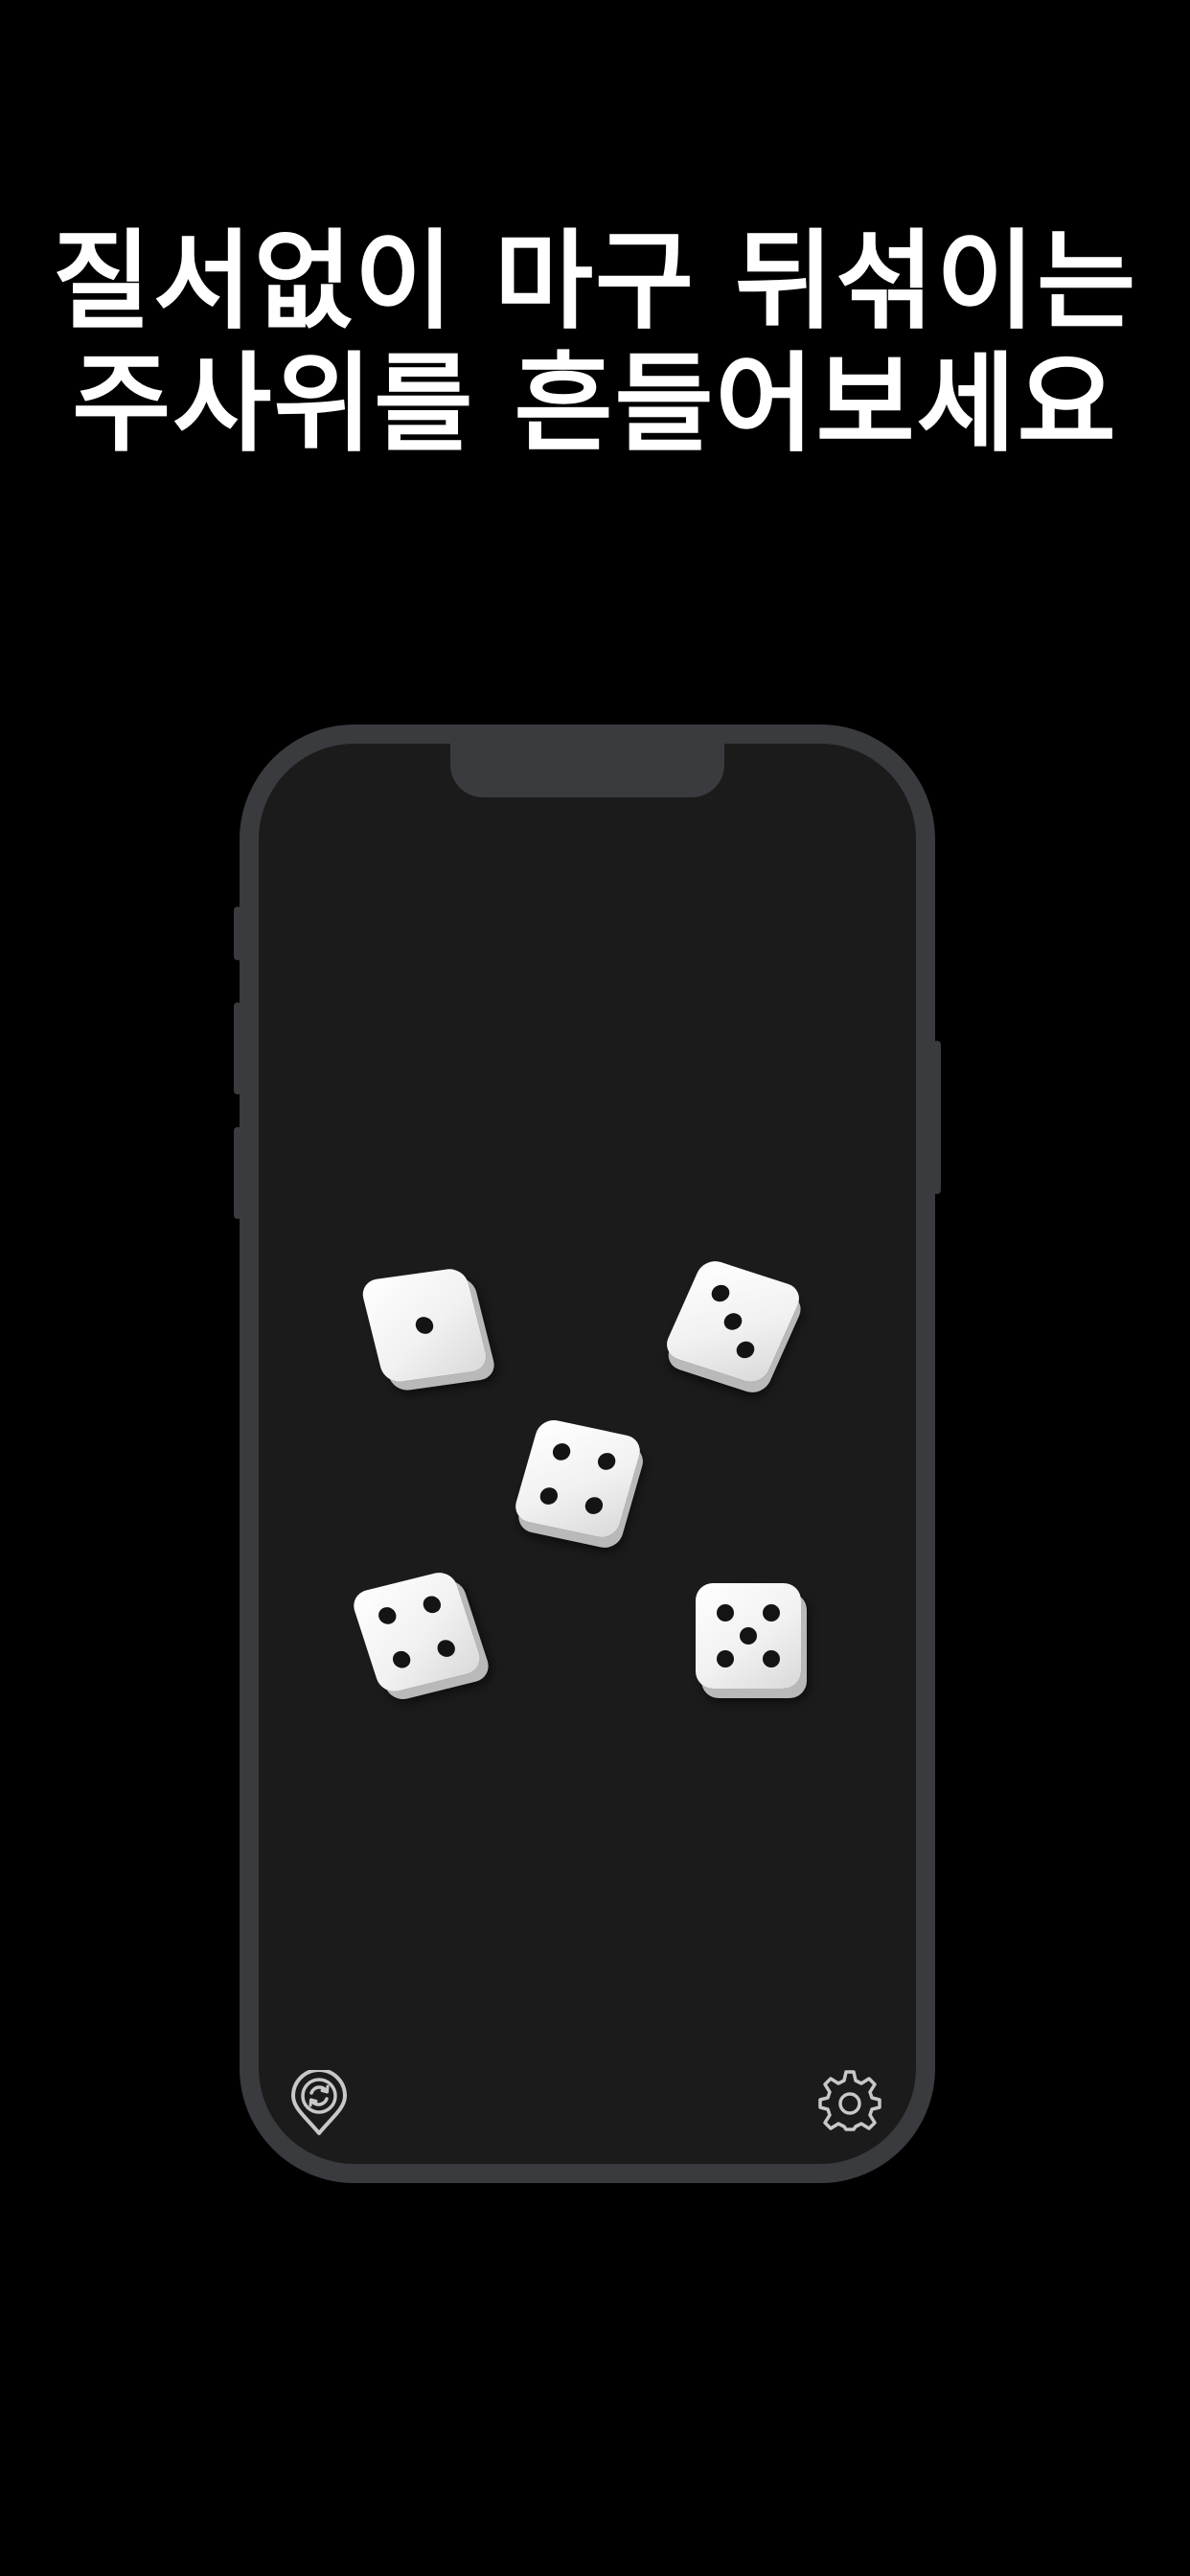 Image resolution: width=1190 pixels, height=2576 pixels. I want to click on gear-icon, so click(850, 2103).